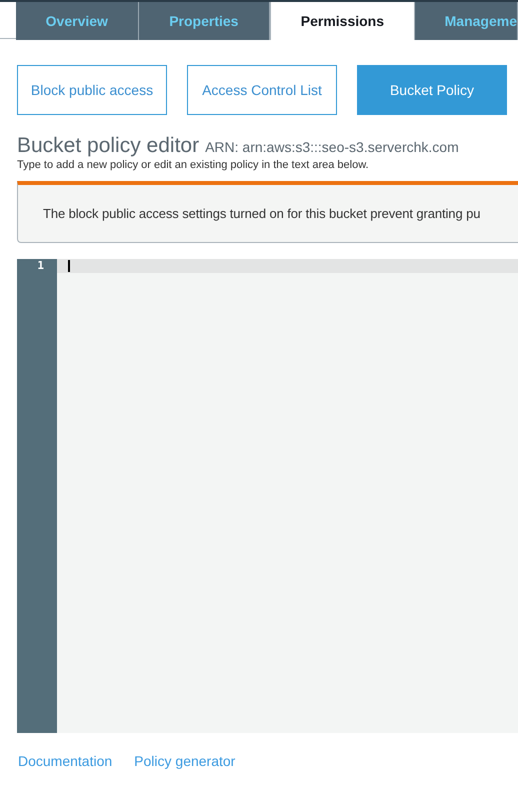 The width and height of the screenshot is (518, 798). I want to click on editor-title: Bucket policy editor, so click(108, 146).